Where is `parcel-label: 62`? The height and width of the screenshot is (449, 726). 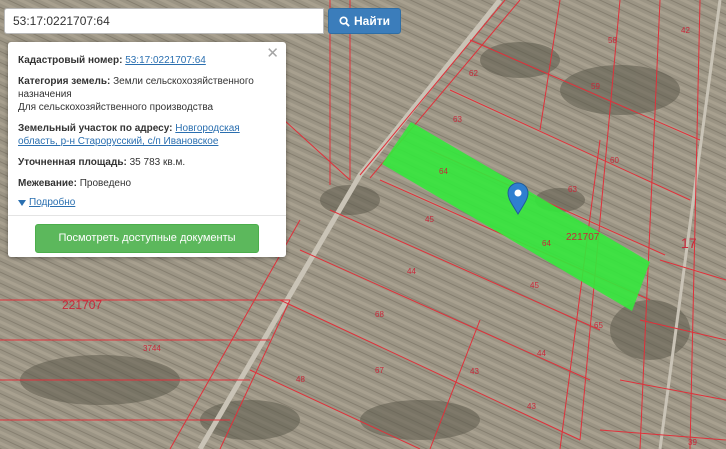
parcel-label: 62 is located at coordinates (473, 73).